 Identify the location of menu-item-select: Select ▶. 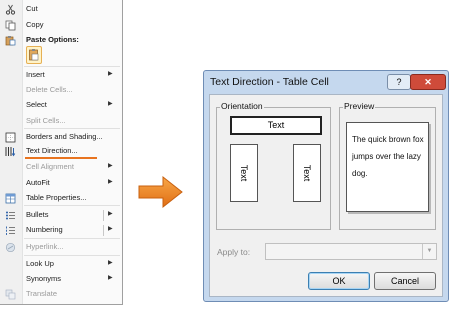
(61, 105).